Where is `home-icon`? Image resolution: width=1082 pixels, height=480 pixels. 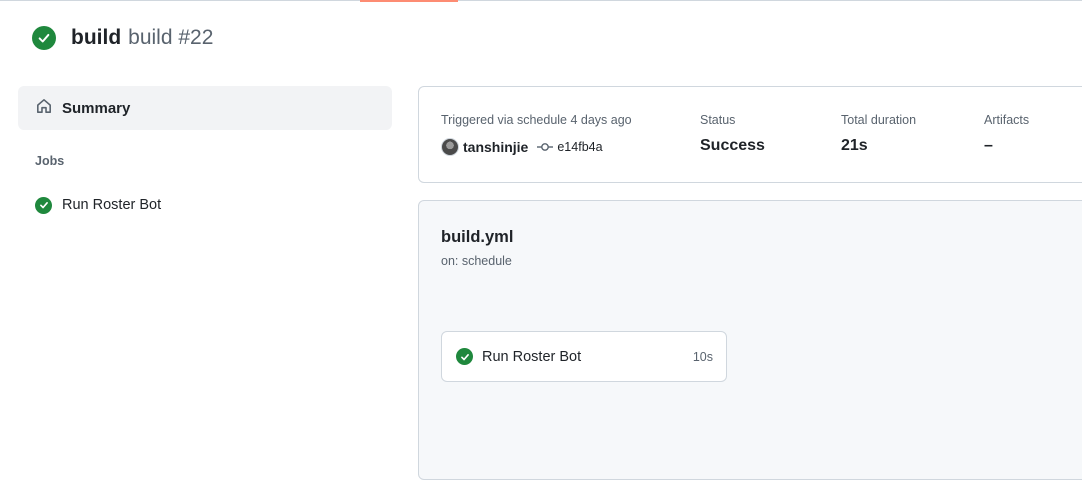 home-icon is located at coordinates (44, 108).